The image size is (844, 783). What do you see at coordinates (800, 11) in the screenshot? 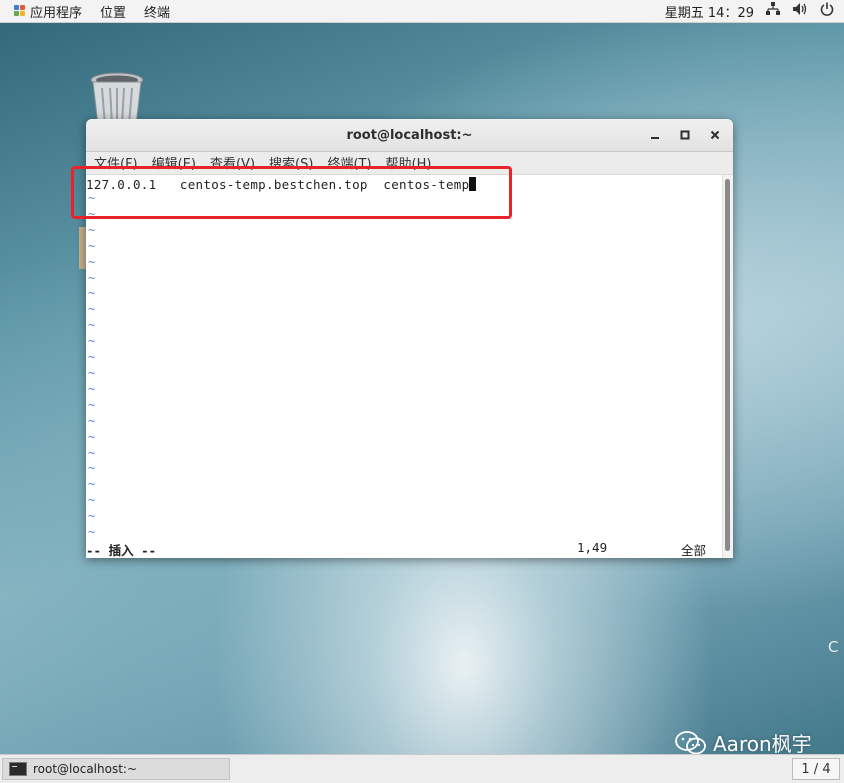
I see `volume-icon` at bounding box center [800, 11].